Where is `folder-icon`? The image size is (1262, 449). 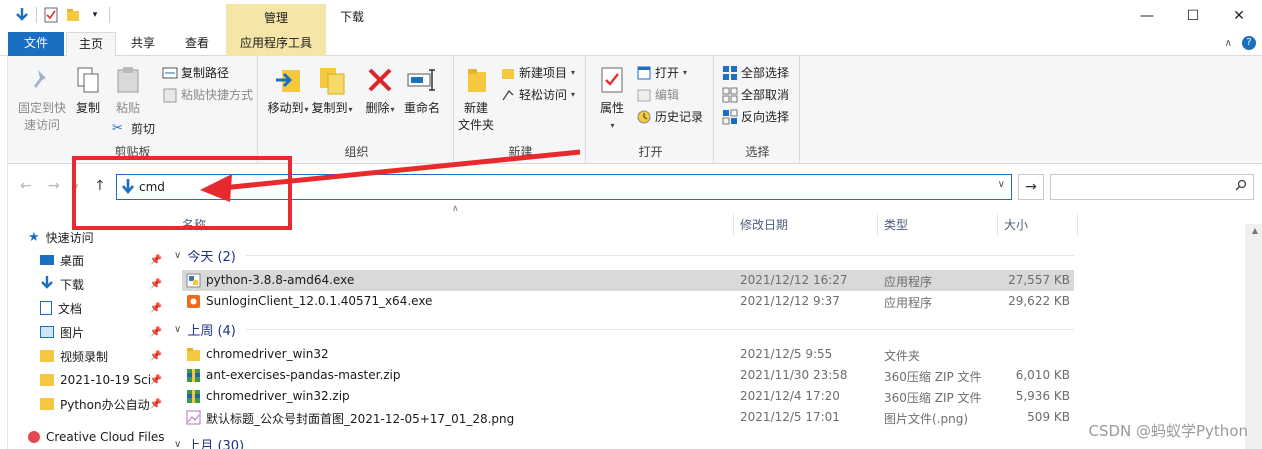
folder-icon is located at coordinates (47, 356).